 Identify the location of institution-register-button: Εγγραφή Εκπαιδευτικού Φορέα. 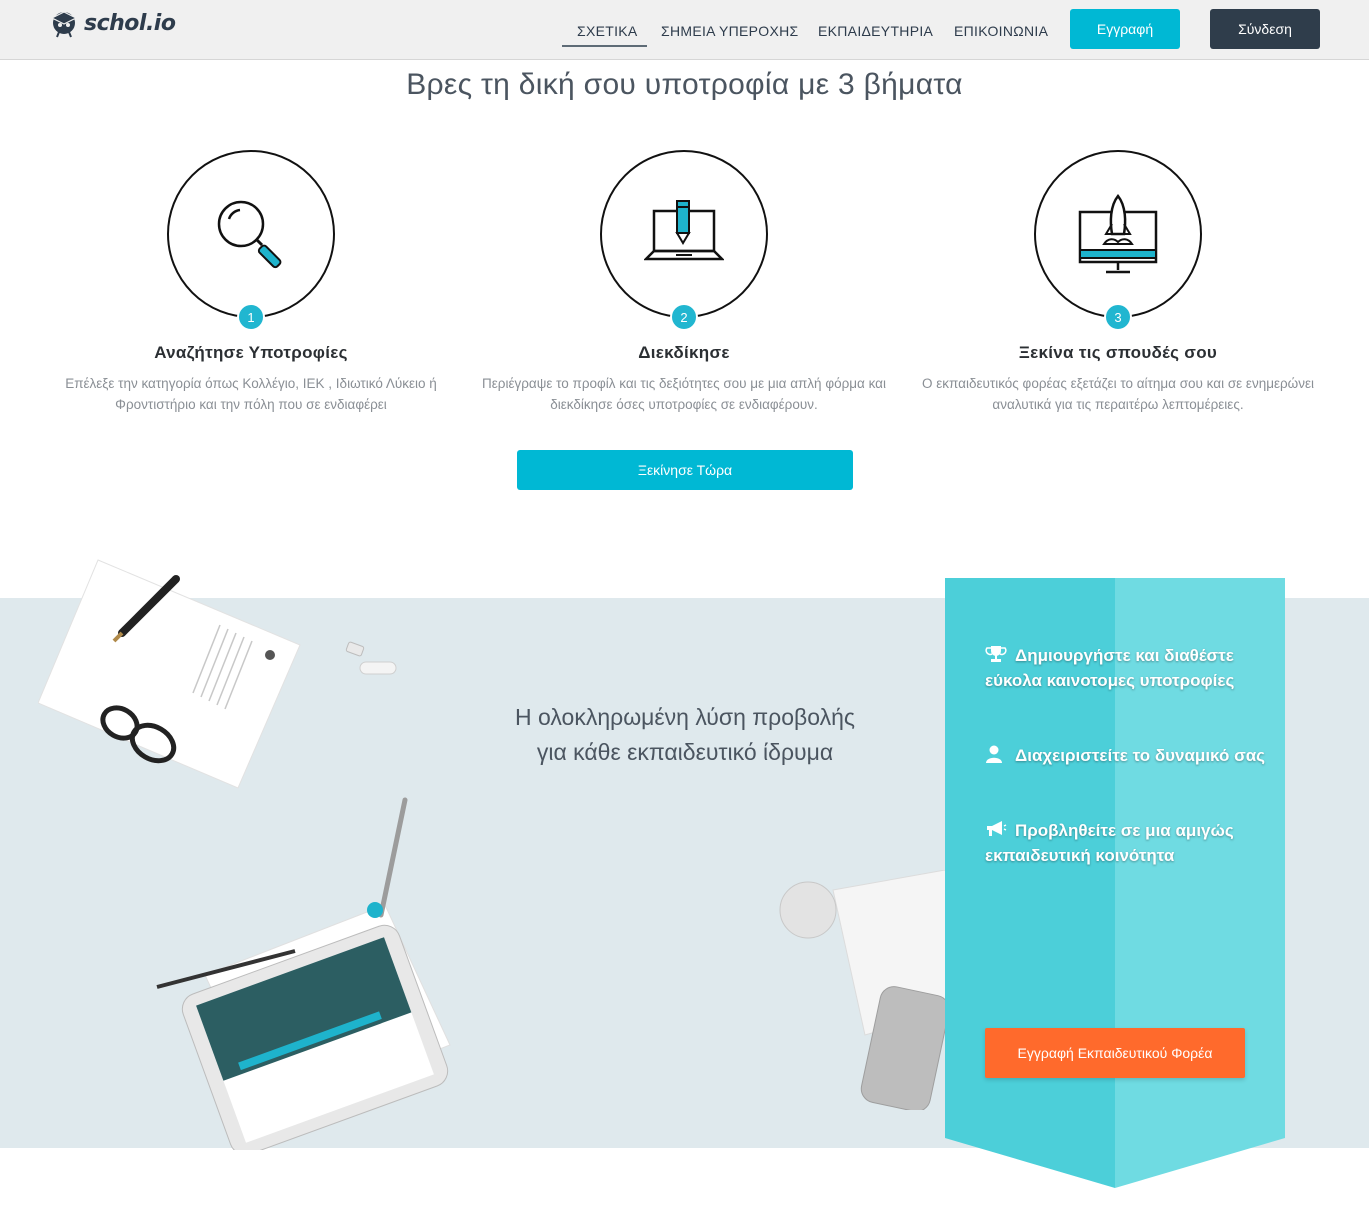
(1115, 1053).